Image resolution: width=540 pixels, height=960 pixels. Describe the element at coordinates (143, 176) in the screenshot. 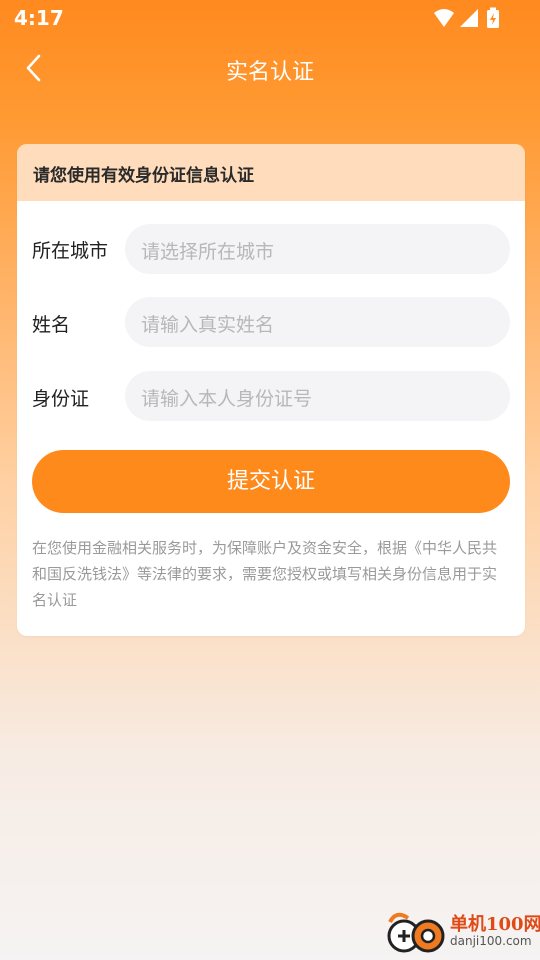

I see `card-header-text: 请您使用有效身份证信息认证` at that location.